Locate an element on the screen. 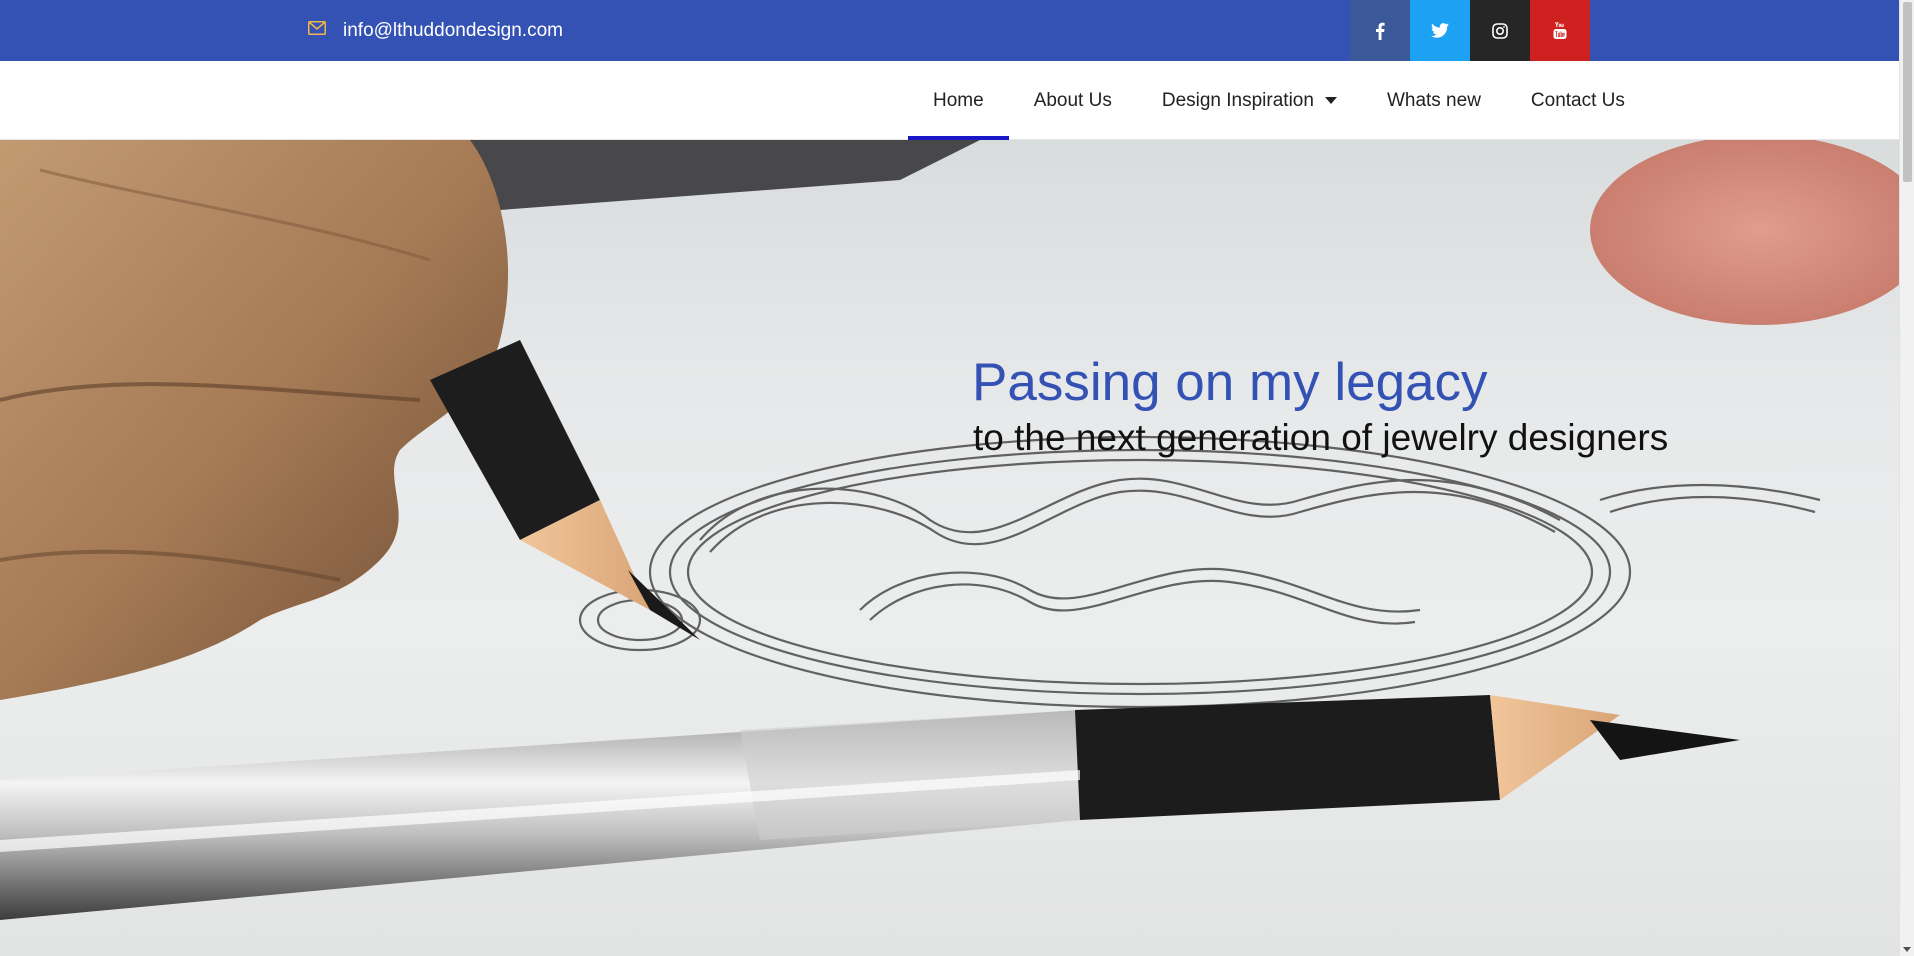 Image resolution: width=1914 pixels, height=956 pixels. nav-item-label: Contact Us is located at coordinates (1577, 100).